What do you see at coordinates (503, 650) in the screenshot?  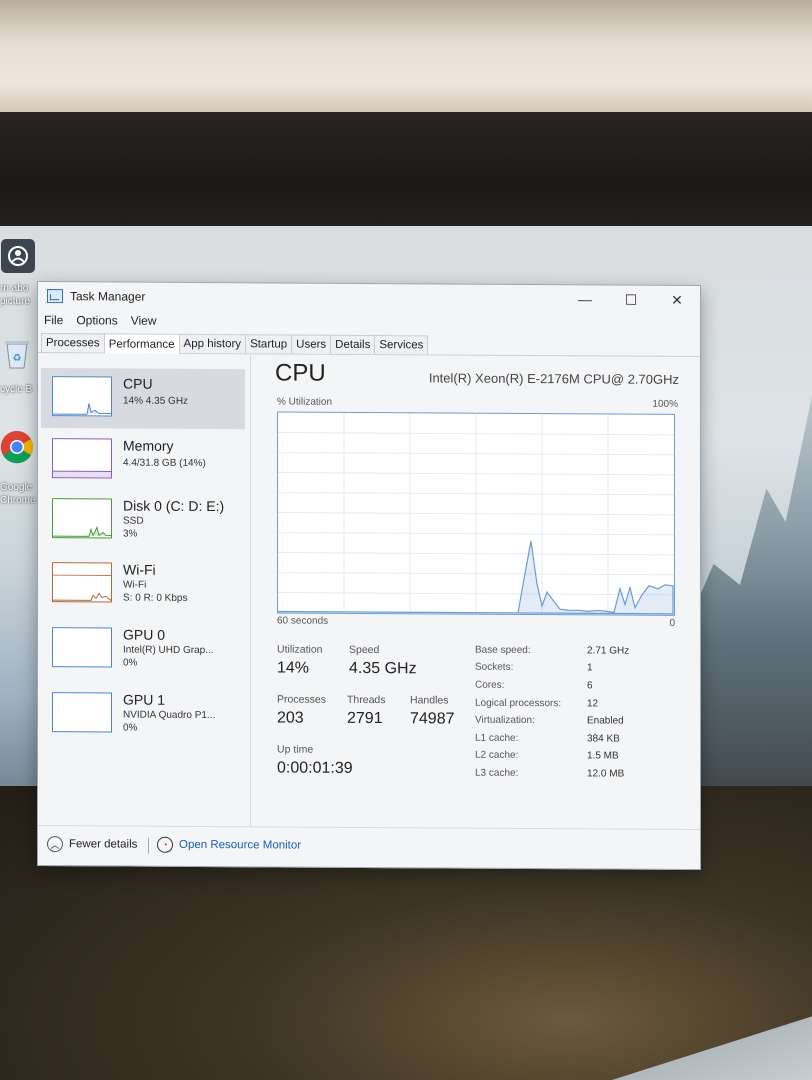 I see `spec-base-speed-key: Base speed:` at bounding box center [503, 650].